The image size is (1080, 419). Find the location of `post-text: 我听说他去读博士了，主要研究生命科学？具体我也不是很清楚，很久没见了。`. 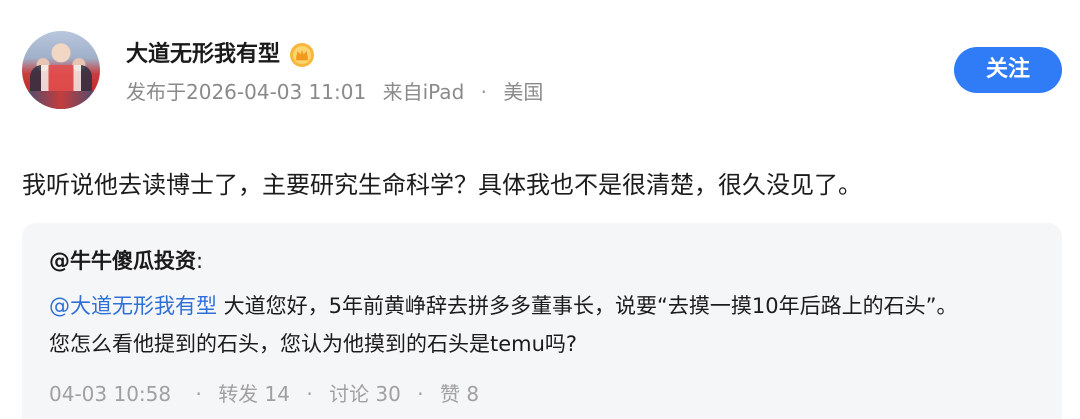

post-text: 我听说他去读博士了，主要研究生命科学？具体我也不是很清楚，很久没见了。 is located at coordinates (442, 185).